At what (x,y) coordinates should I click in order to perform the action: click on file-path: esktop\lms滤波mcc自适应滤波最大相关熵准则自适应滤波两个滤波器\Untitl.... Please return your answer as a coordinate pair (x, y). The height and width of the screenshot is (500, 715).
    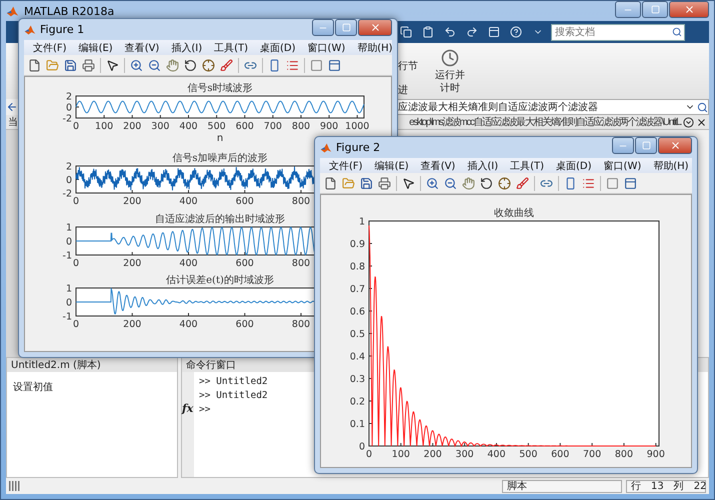
    Looking at the image, I should click on (545, 122).